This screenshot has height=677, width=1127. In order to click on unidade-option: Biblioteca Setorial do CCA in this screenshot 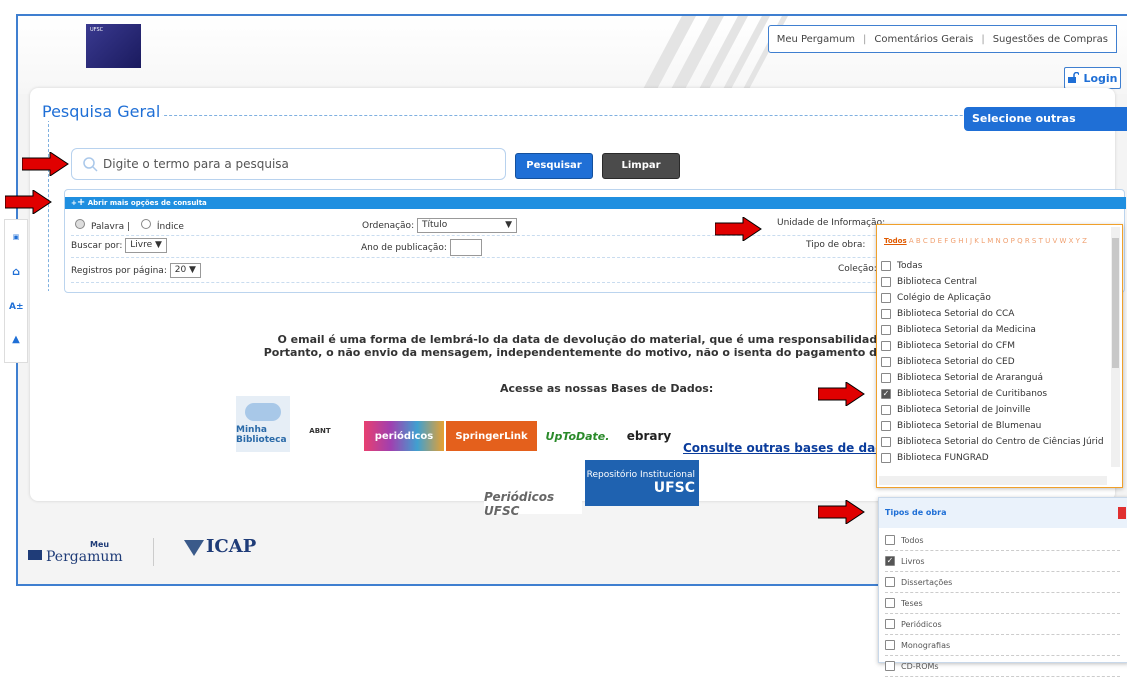, I will do `click(992, 314)`.